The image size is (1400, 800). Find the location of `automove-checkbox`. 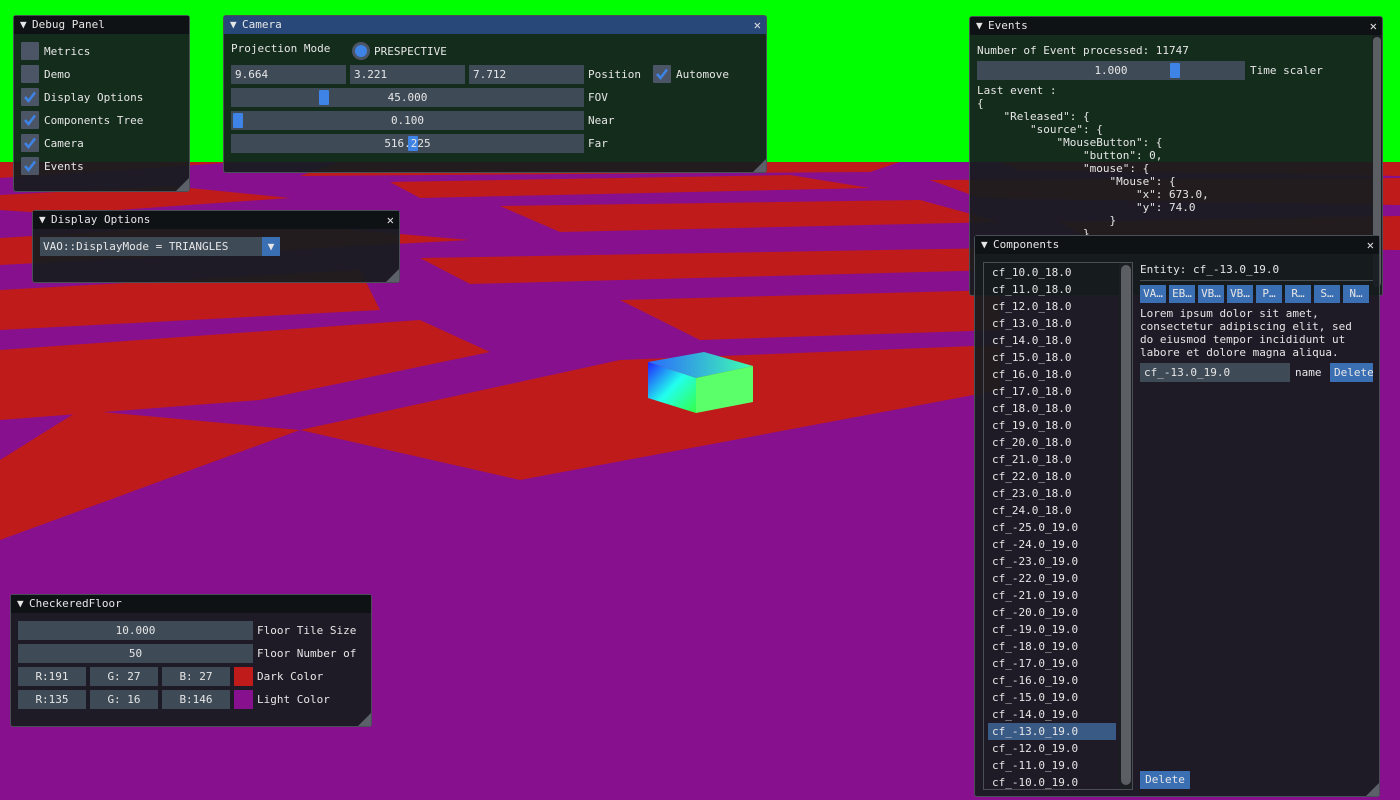

automove-checkbox is located at coordinates (662, 74).